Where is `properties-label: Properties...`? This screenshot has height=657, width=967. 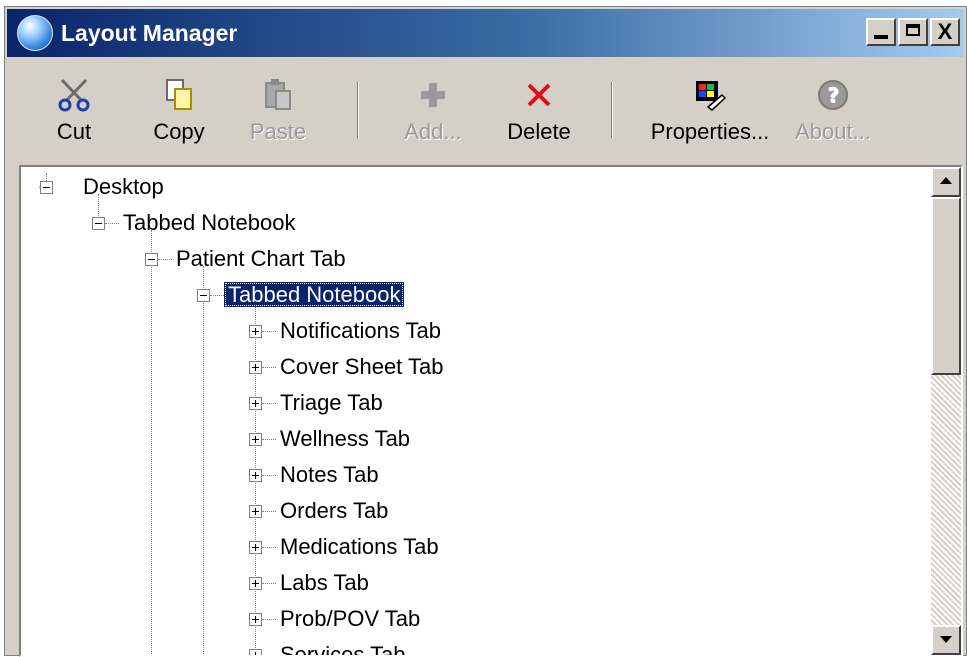
properties-label: Properties... is located at coordinates (710, 131).